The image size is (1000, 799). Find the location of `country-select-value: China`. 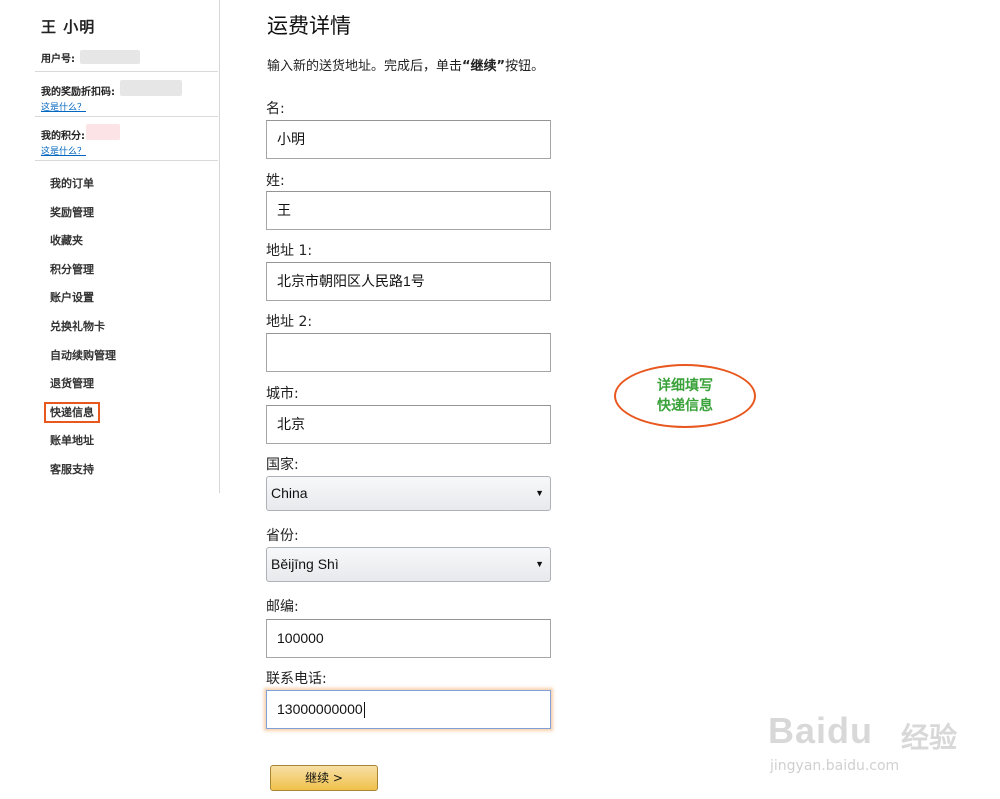

country-select-value: China is located at coordinates (289, 493).